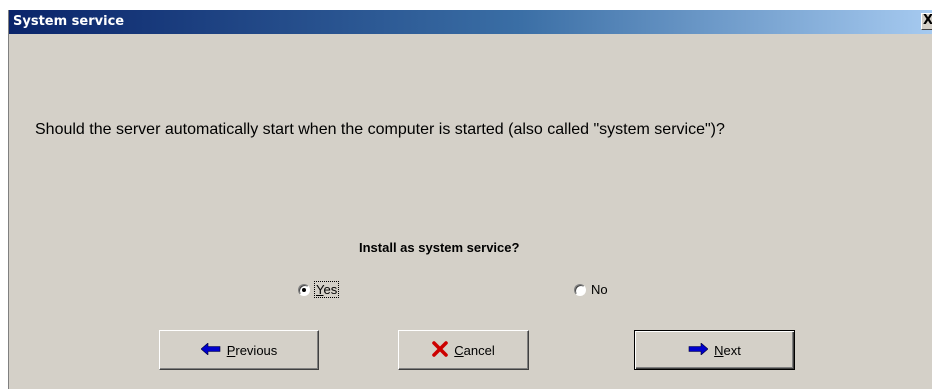 Image resolution: width=932 pixels, height=389 pixels. I want to click on arrow-right-icon, so click(698, 349).